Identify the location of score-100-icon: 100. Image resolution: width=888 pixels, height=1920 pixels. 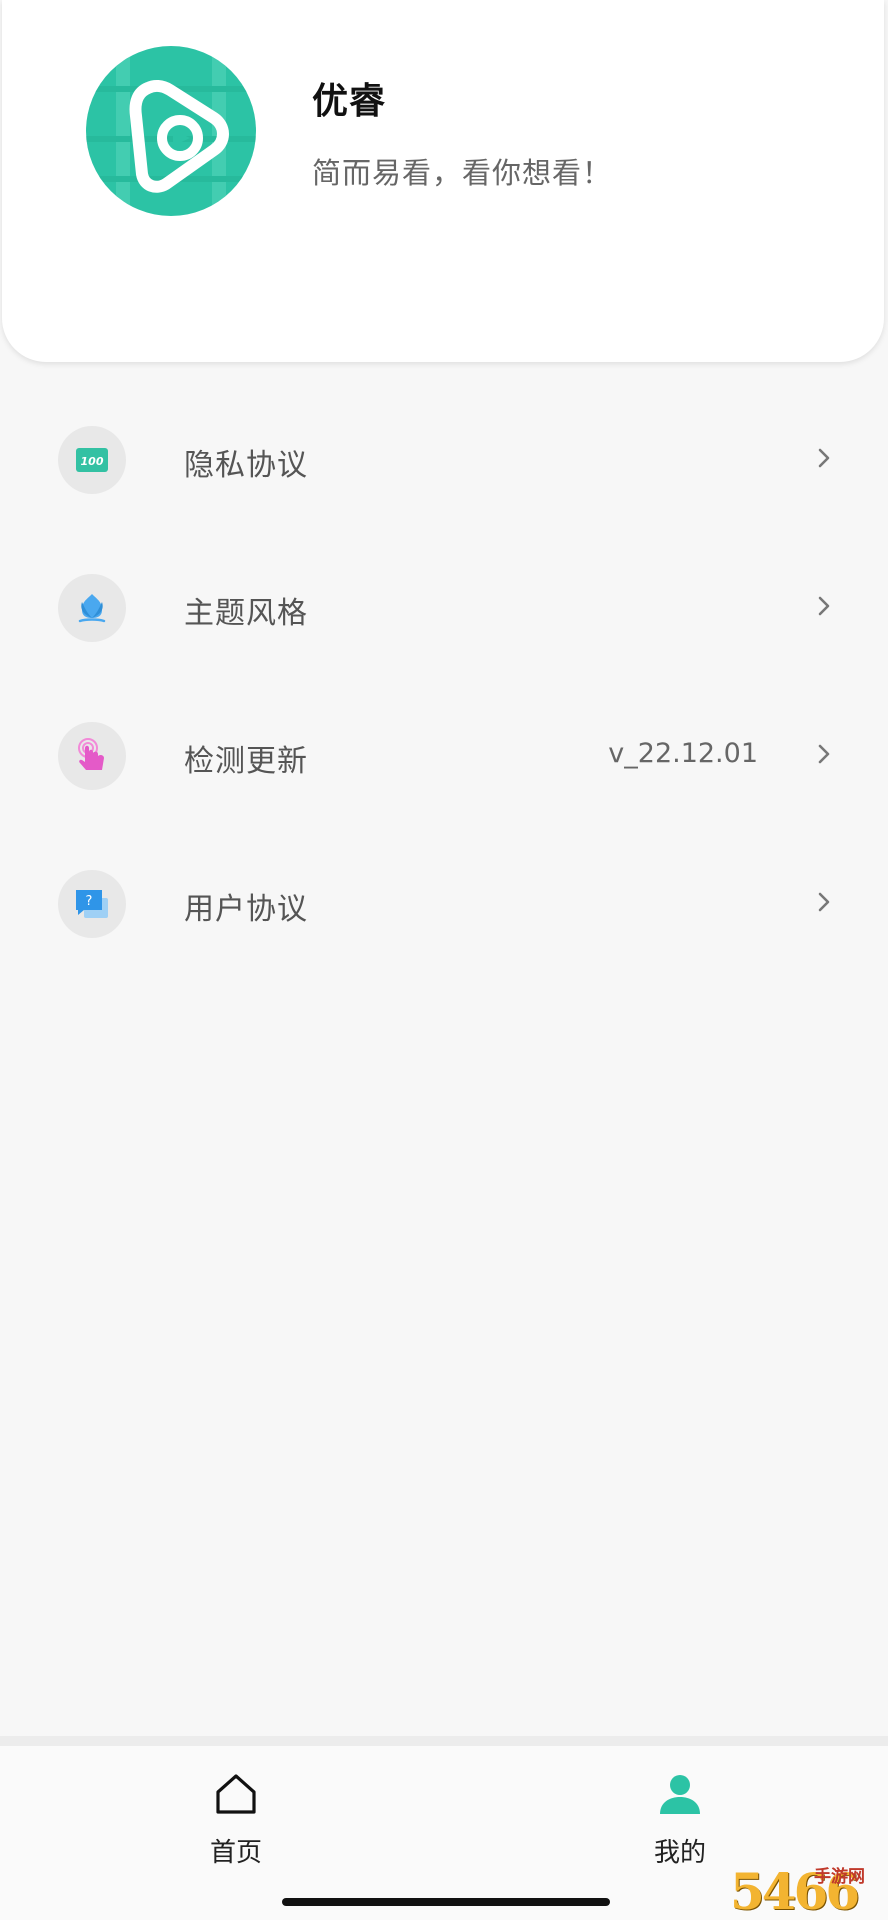
(92, 460).